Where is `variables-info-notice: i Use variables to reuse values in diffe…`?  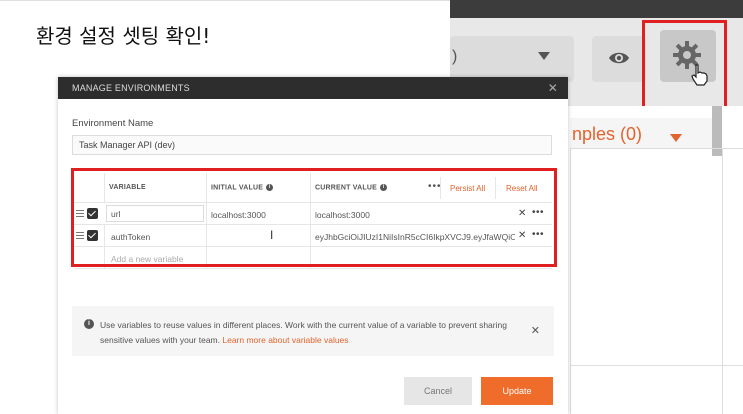
variables-info-notice: i Use variables to reuse values in diffe… is located at coordinates (313, 331).